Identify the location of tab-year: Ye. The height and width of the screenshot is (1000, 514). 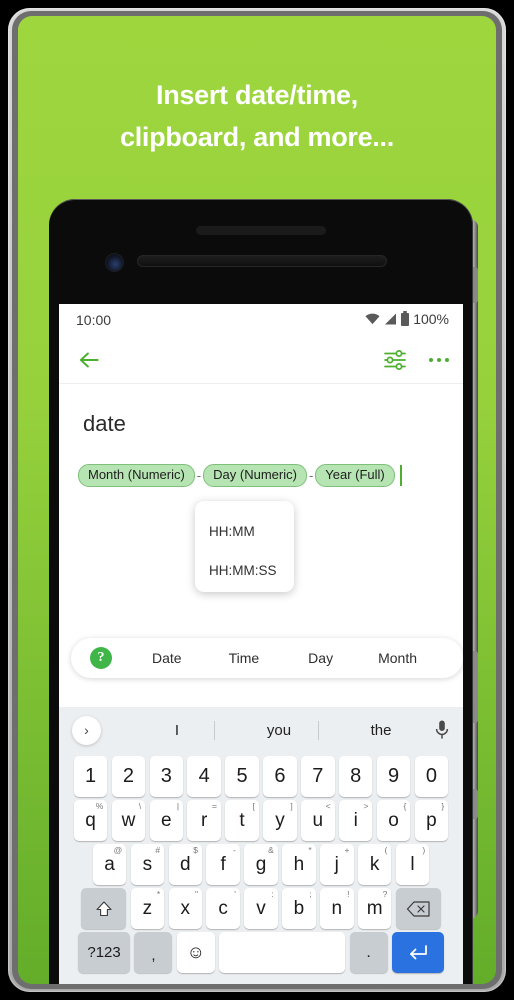
(462, 658).